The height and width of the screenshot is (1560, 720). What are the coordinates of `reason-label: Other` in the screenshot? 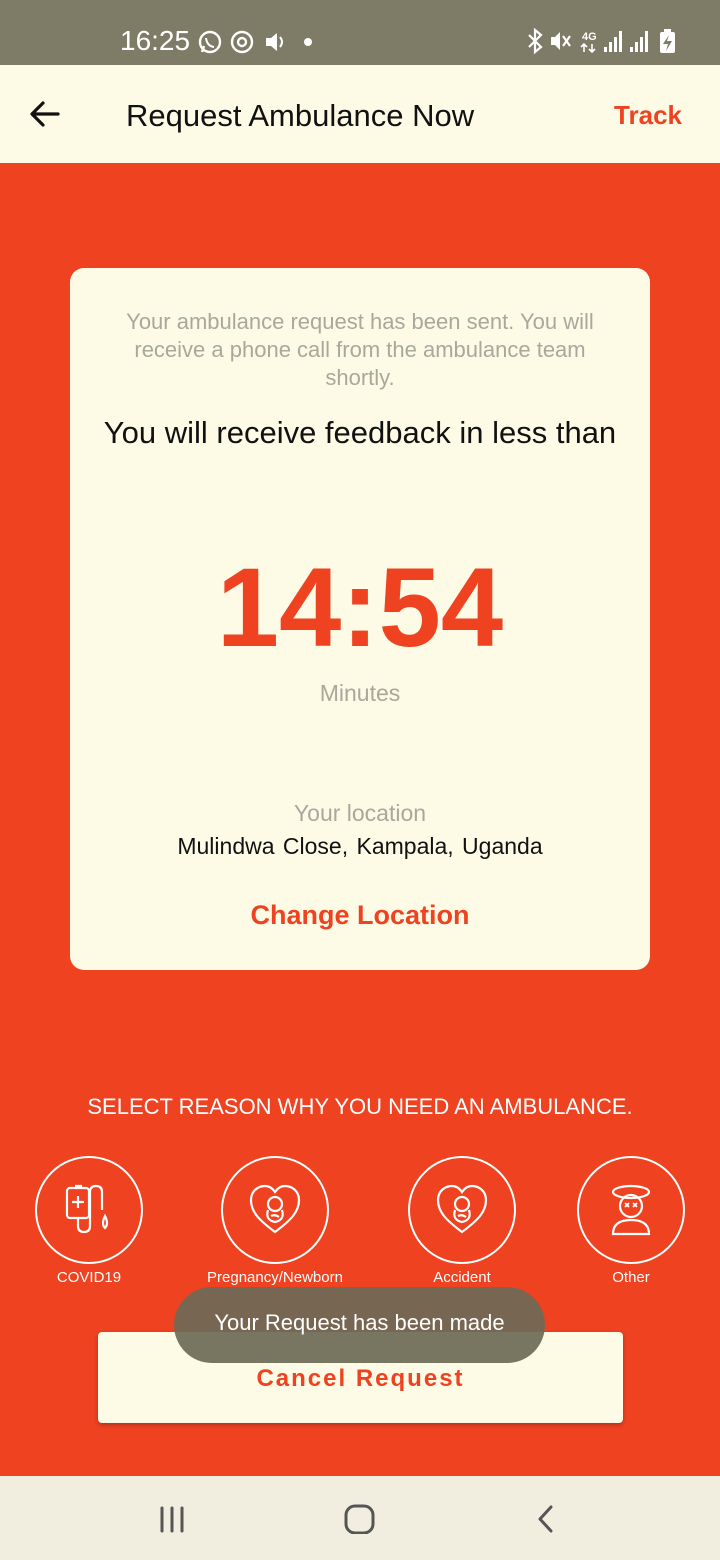 It's located at (631, 1277).